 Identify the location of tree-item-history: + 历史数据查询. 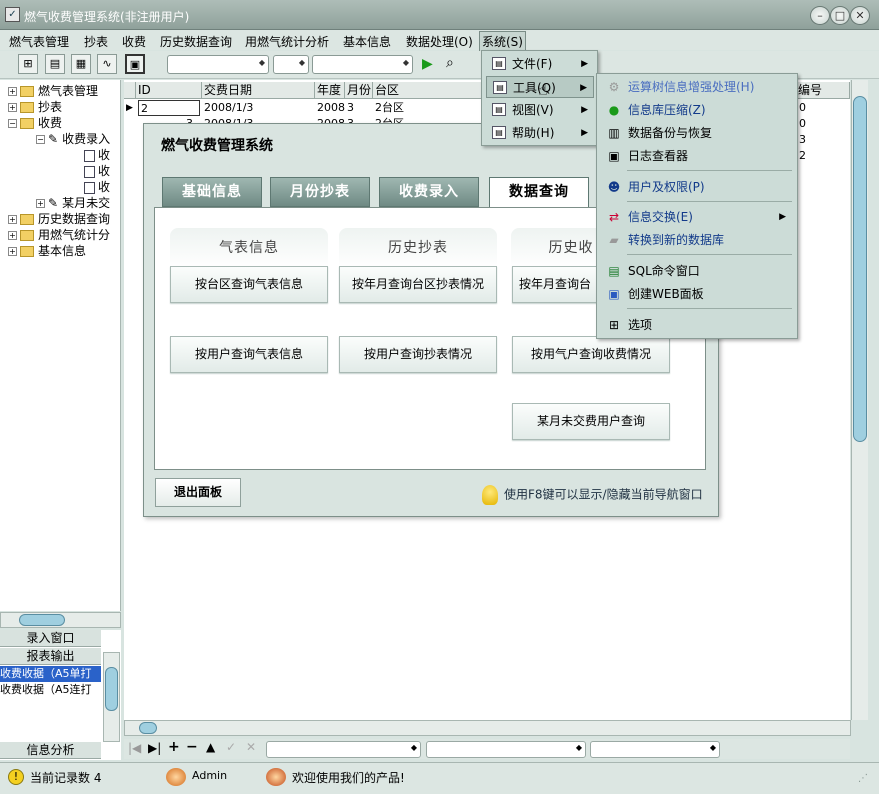
(59, 218).